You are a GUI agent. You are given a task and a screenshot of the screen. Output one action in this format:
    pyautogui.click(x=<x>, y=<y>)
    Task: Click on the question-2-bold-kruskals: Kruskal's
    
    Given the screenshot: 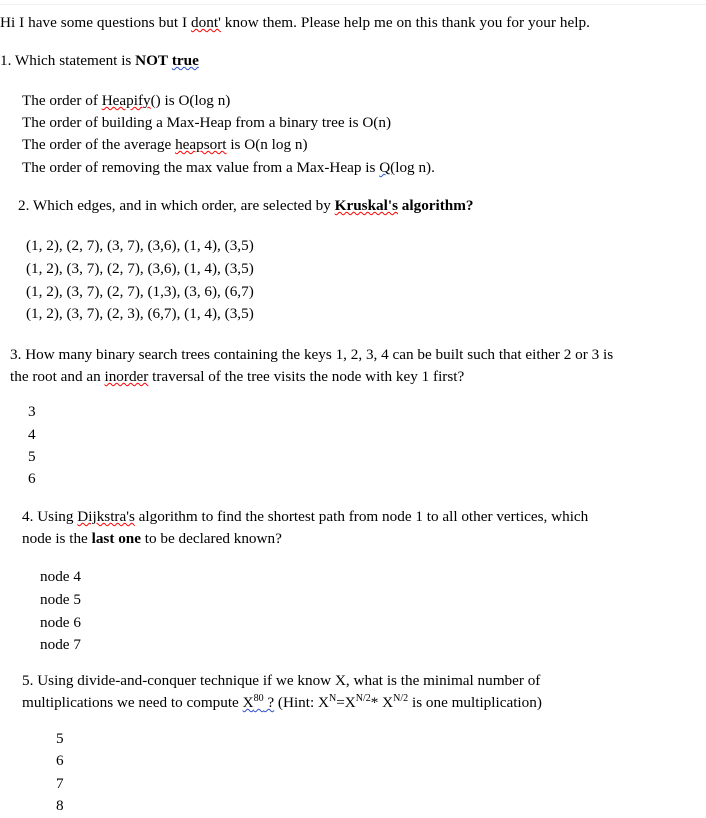 What is the action you would take?
    pyautogui.click(x=366, y=205)
    